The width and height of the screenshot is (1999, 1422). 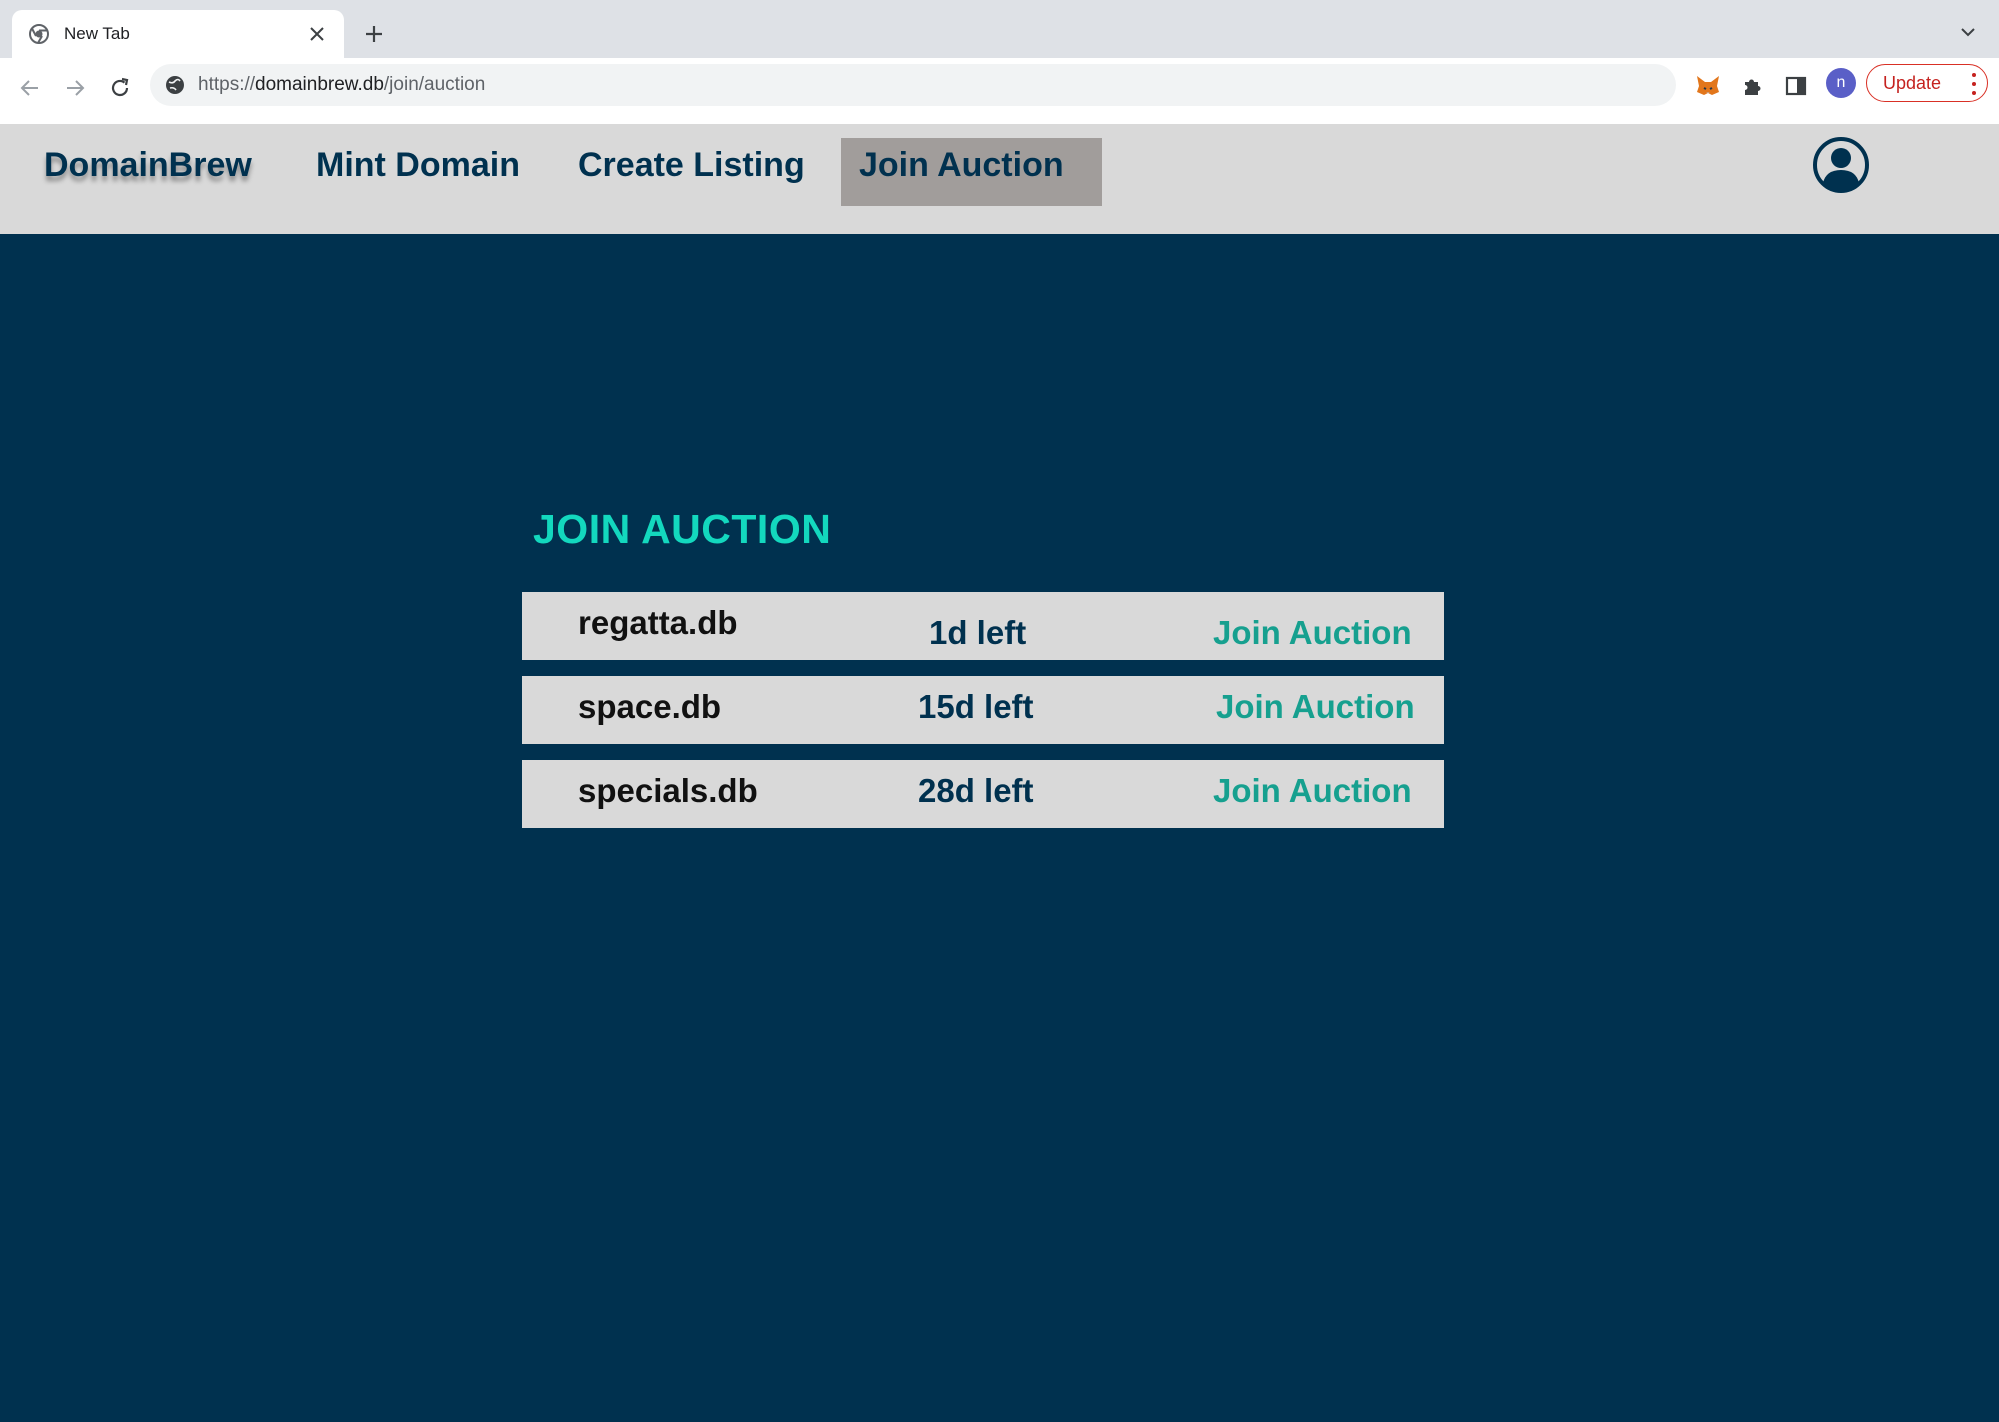 What do you see at coordinates (148, 165) in the screenshot?
I see `brand-logo: DomainBrew` at bounding box center [148, 165].